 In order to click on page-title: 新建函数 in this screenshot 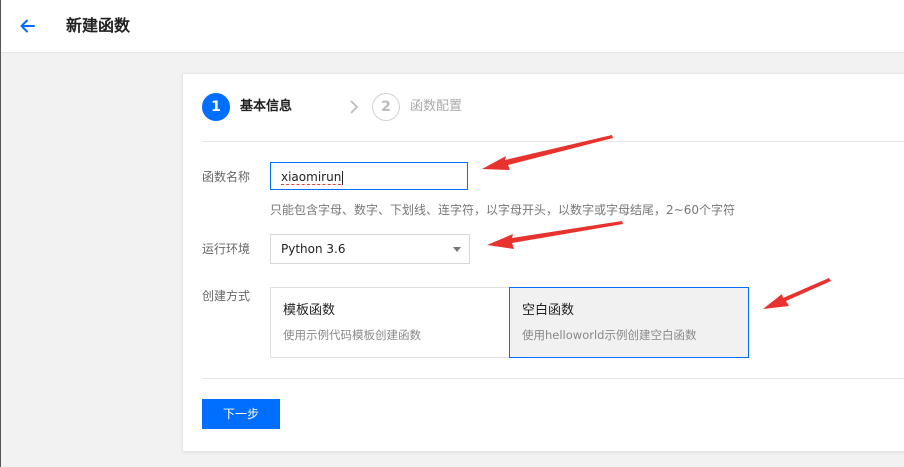, I will do `click(98, 25)`.